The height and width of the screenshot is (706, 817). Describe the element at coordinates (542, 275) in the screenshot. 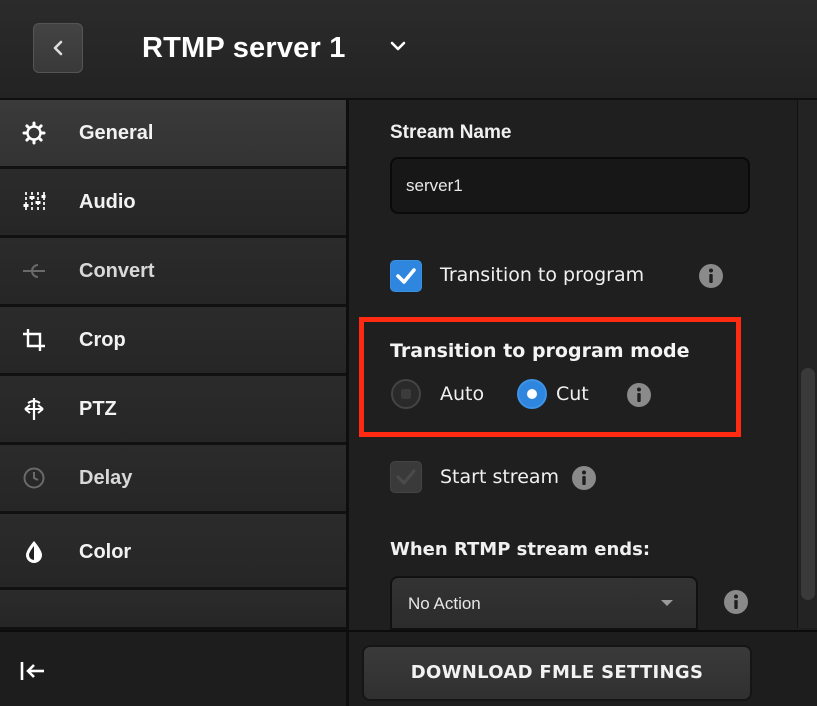

I see `transition-to-program-label: Transition to program` at that location.